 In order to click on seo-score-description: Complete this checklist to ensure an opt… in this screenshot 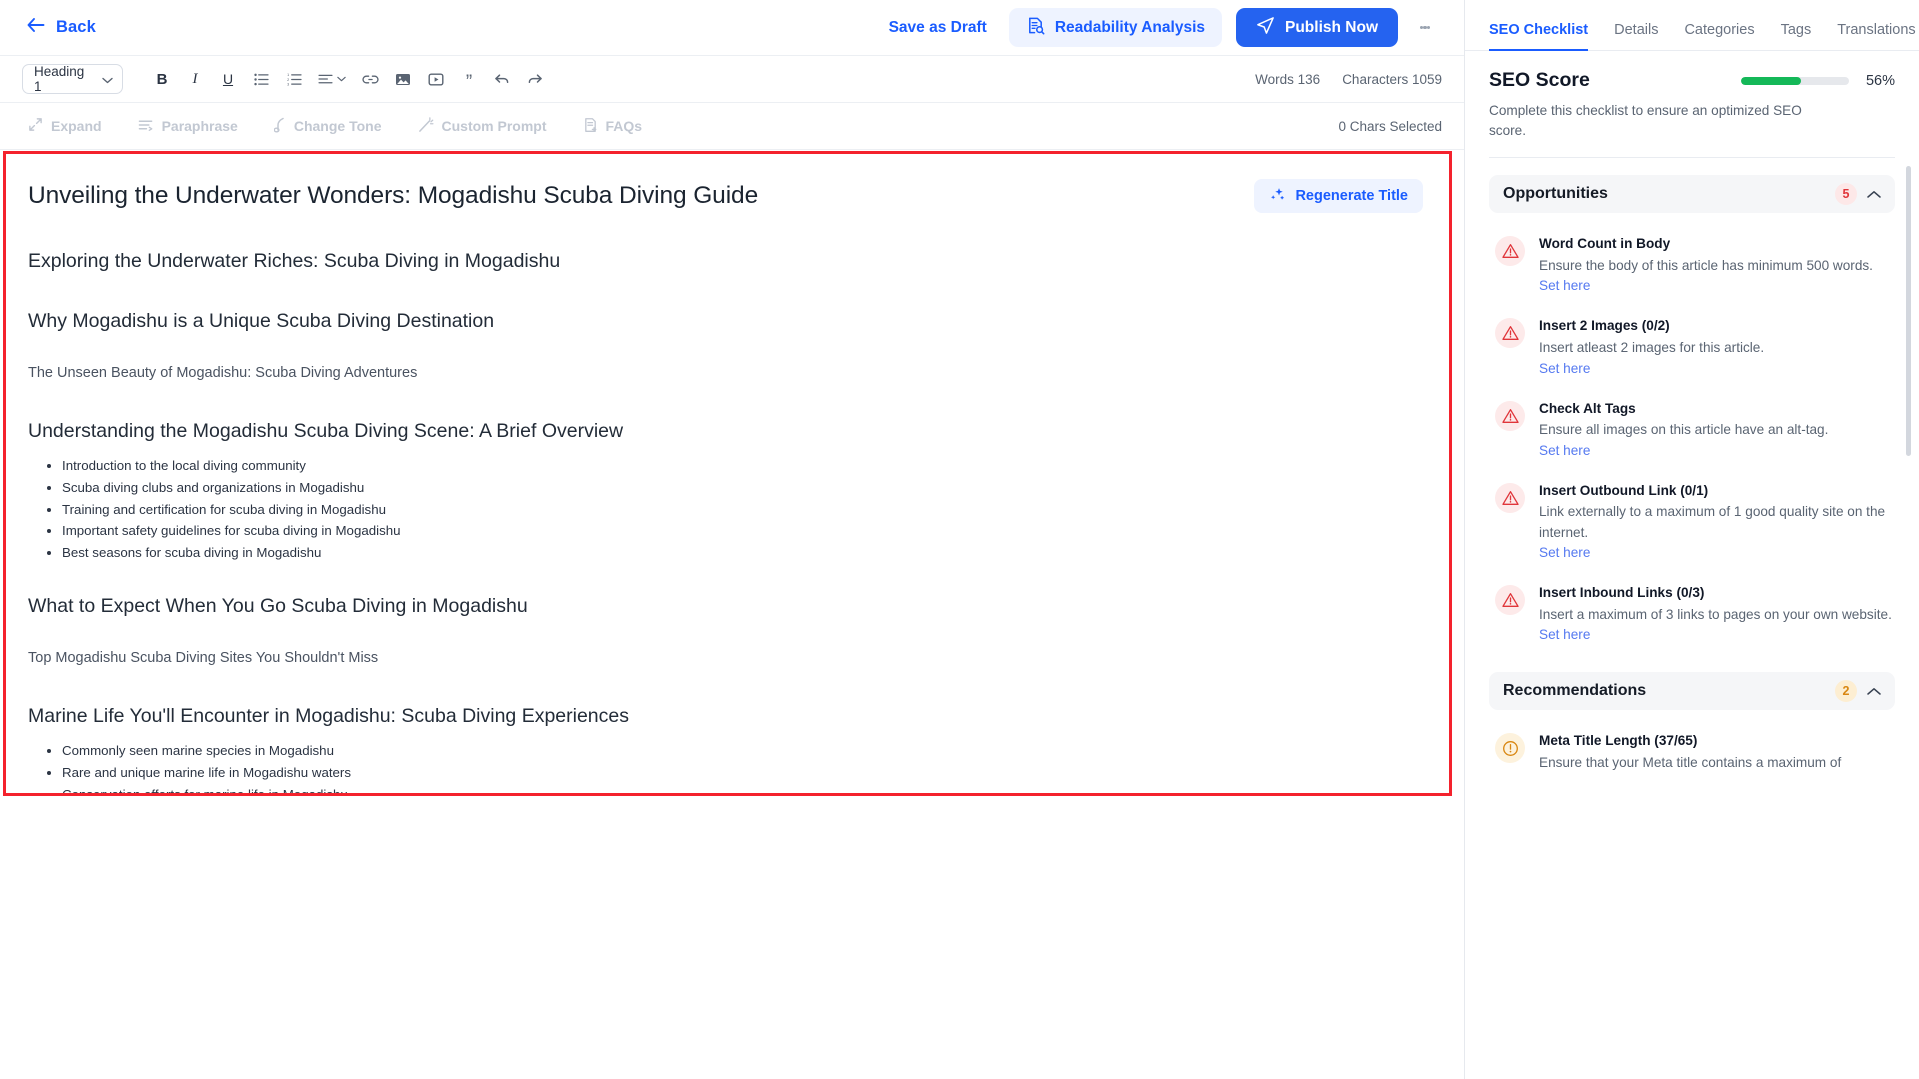, I will do `click(1645, 120)`.